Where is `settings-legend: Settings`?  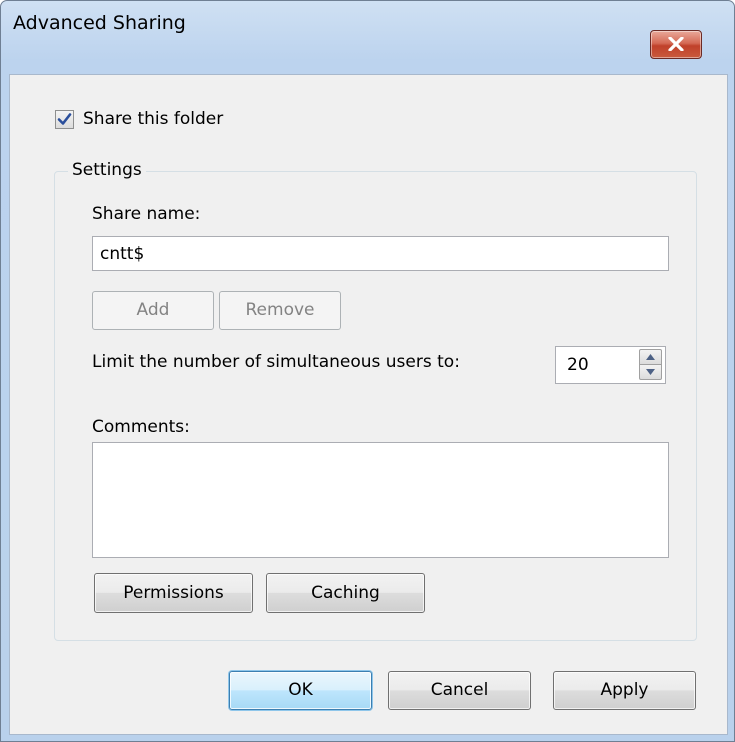
settings-legend: Settings is located at coordinates (107, 170).